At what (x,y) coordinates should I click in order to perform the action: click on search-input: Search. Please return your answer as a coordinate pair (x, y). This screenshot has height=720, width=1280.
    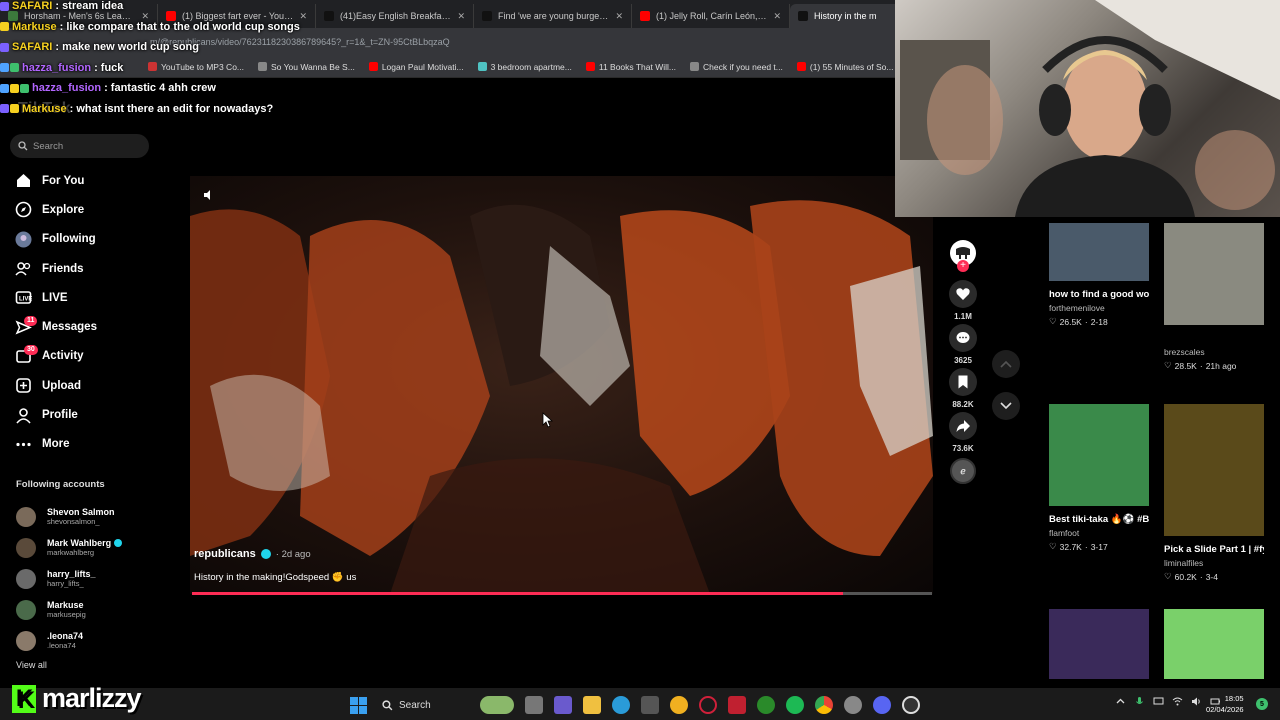
    Looking at the image, I should click on (79, 146).